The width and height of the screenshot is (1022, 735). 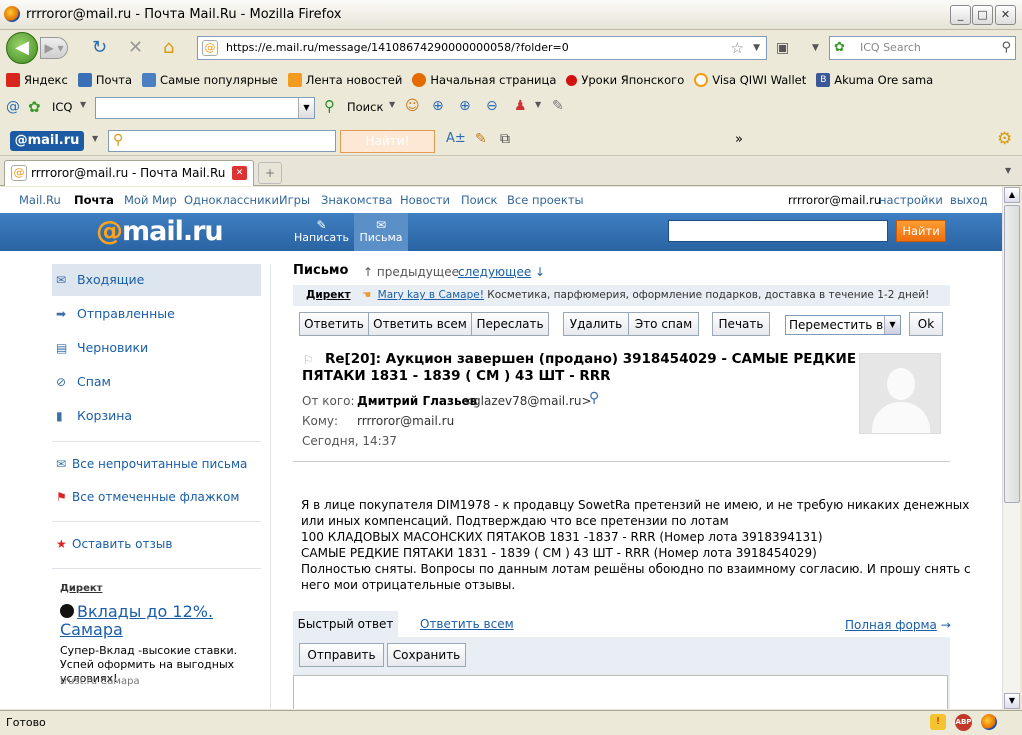 I want to click on bookmark-item: Почта, so click(x=104, y=80).